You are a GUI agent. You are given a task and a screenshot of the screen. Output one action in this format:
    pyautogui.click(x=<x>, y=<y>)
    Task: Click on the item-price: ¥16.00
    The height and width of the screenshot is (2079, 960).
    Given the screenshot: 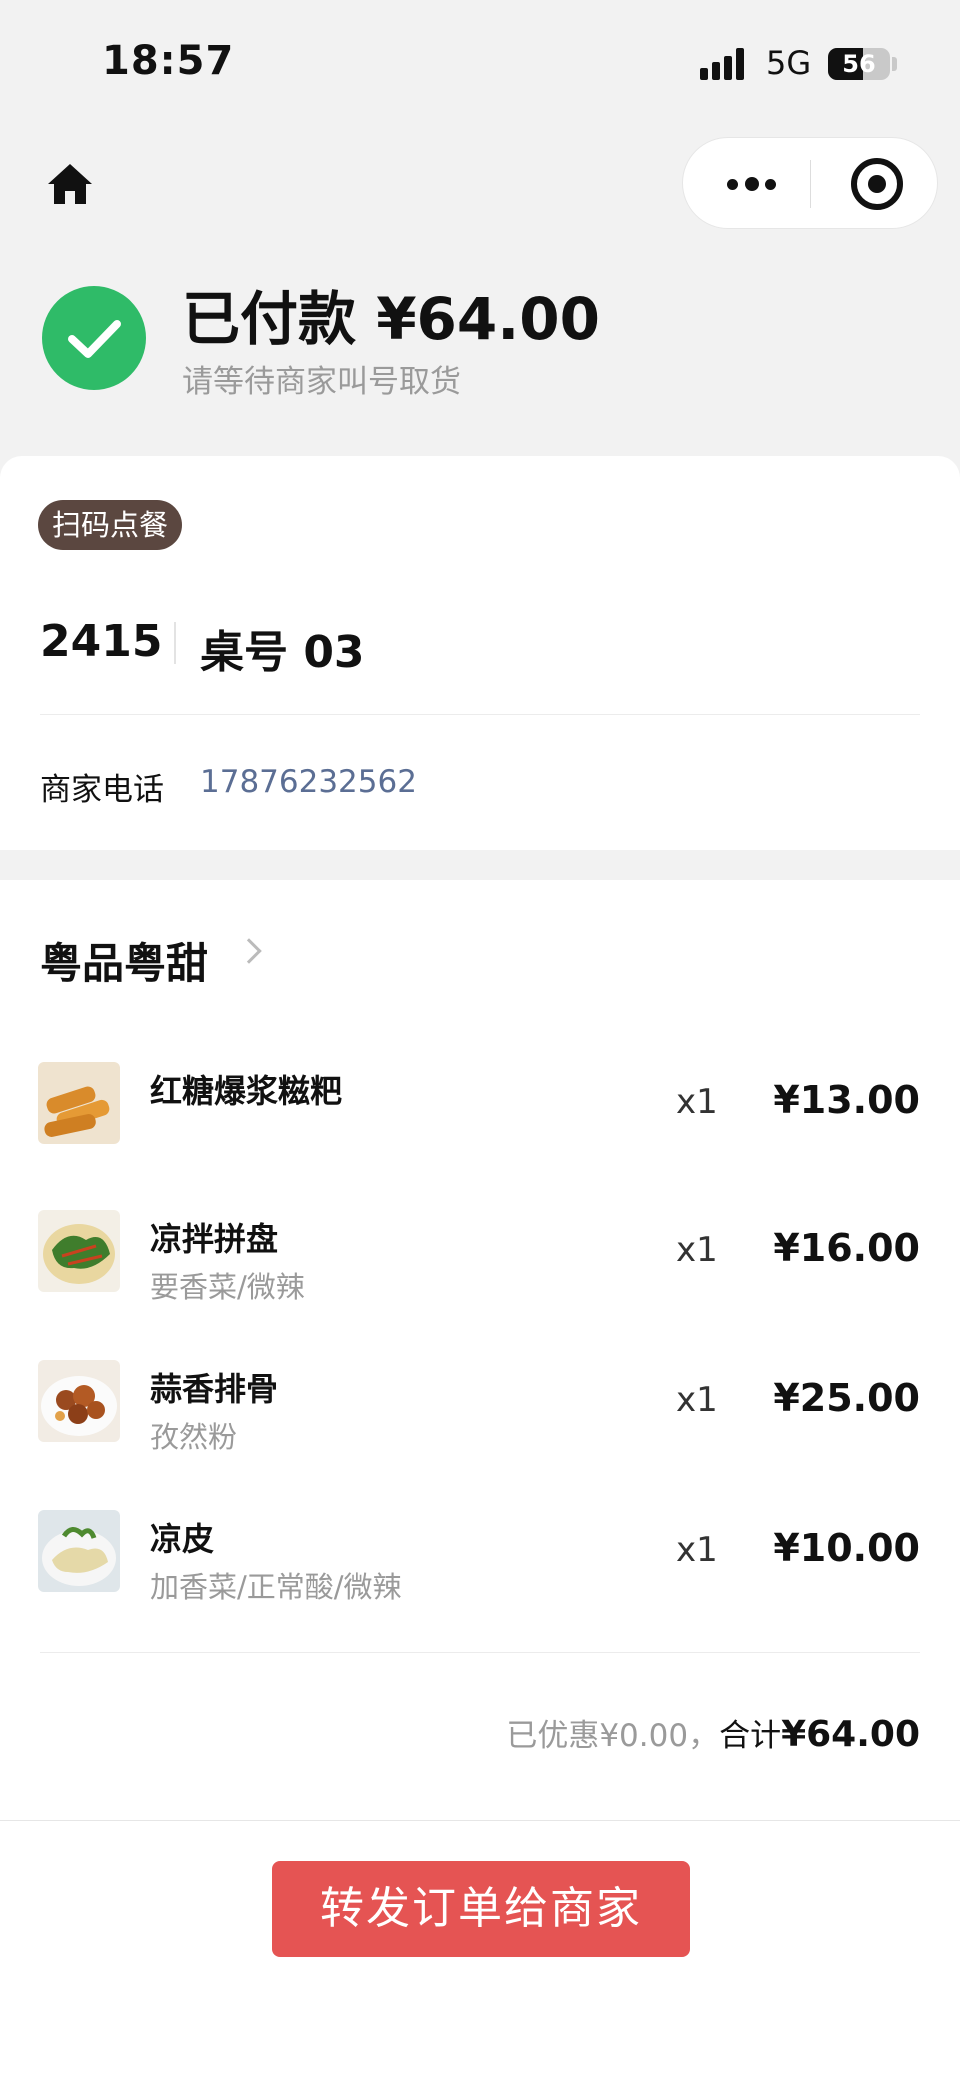 What is the action you would take?
    pyautogui.click(x=846, y=1248)
    